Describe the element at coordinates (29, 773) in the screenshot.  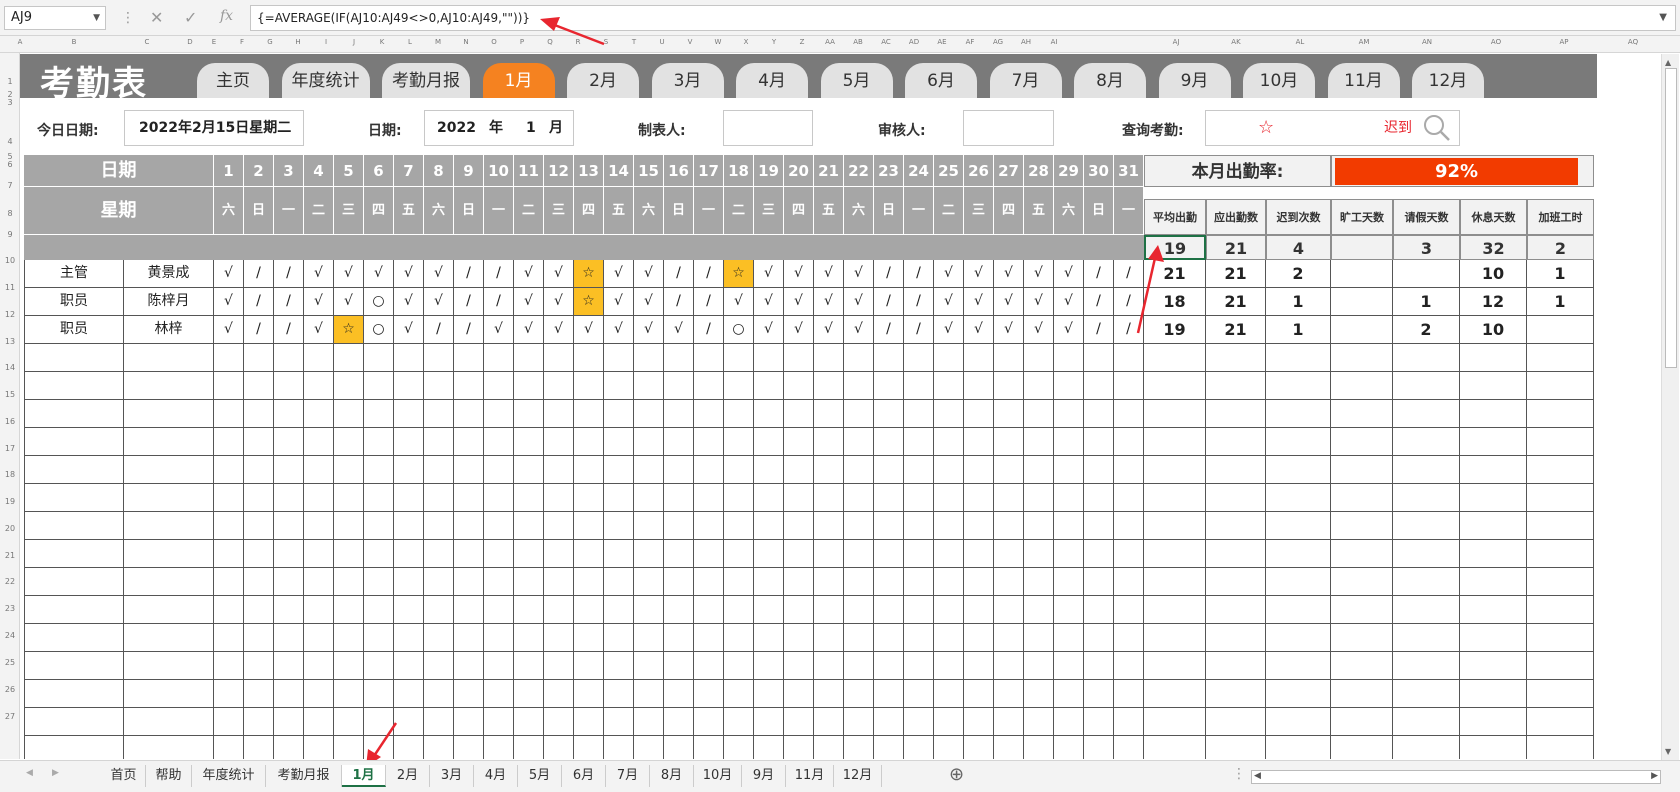
I see `scroll-tabs-left-icon: ◀` at that location.